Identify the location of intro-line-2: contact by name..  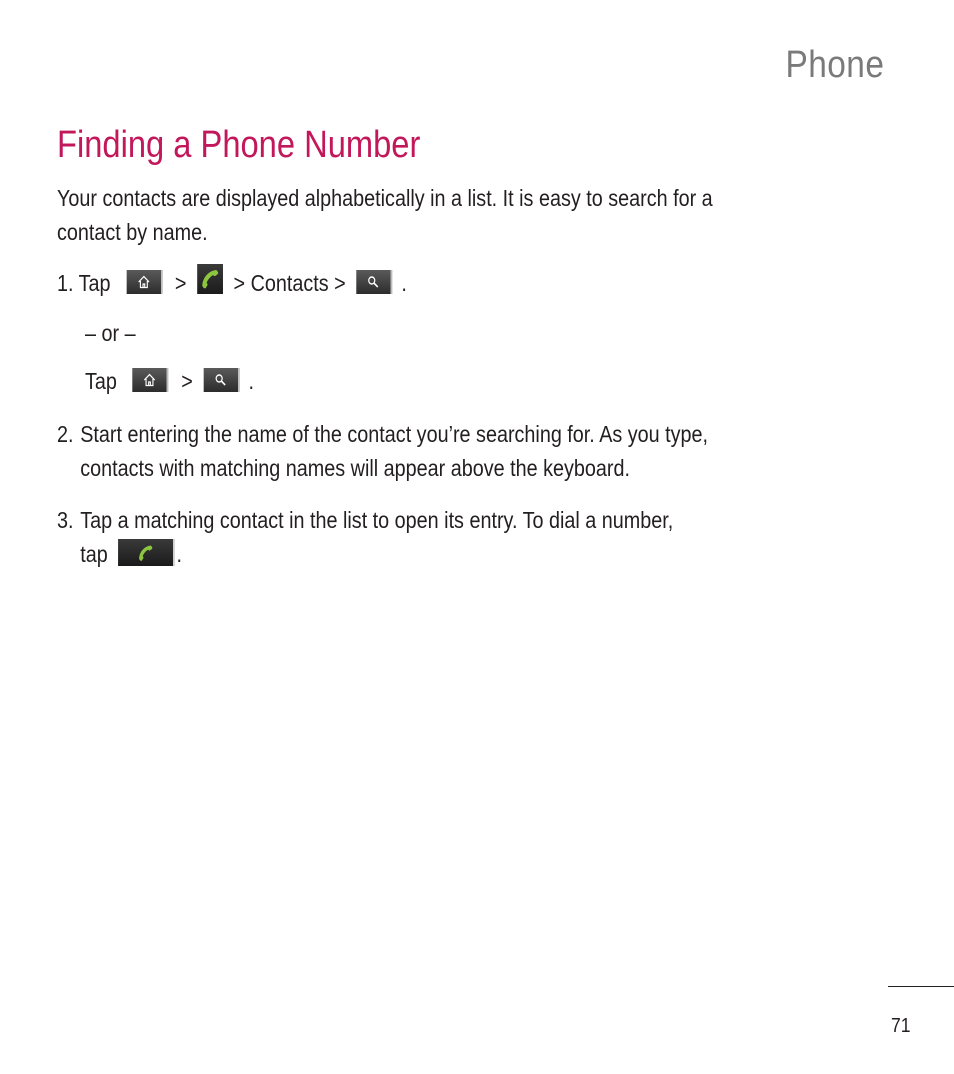
(132, 232).